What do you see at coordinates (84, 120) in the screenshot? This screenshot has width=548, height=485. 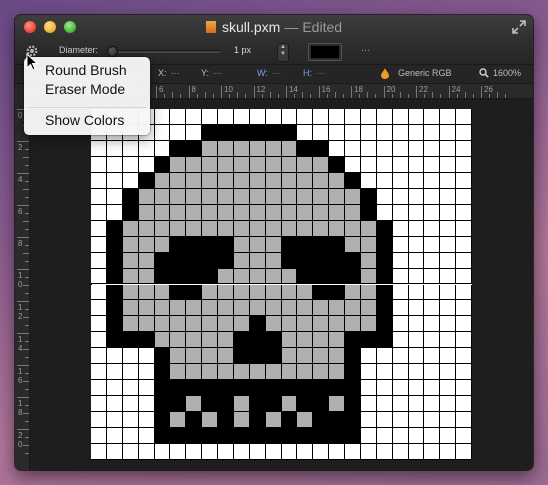 I see `menu-item-show-colors: Show Colors` at bounding box center [84, 120].